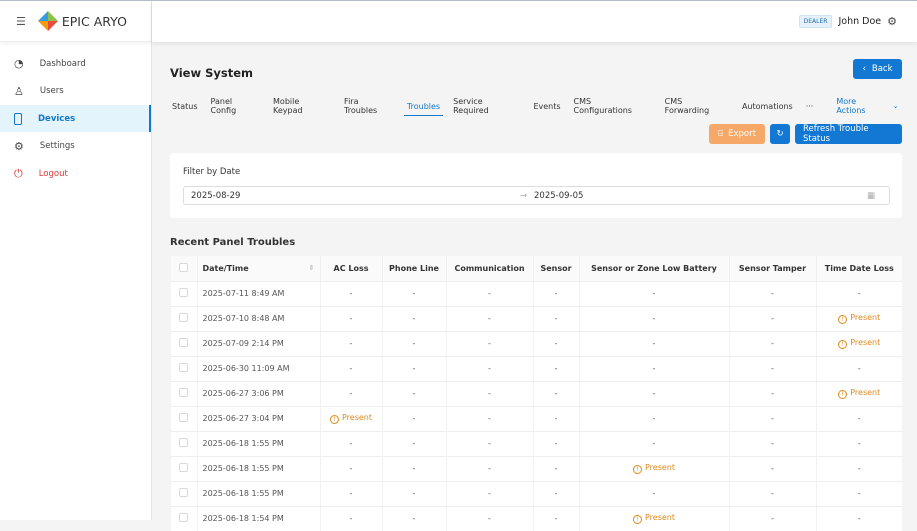 This screenshot has height=531, width=917. Describe the element at coordinates (414, 268) in the screenshot. I see `column-header: Phone Line` at that location.